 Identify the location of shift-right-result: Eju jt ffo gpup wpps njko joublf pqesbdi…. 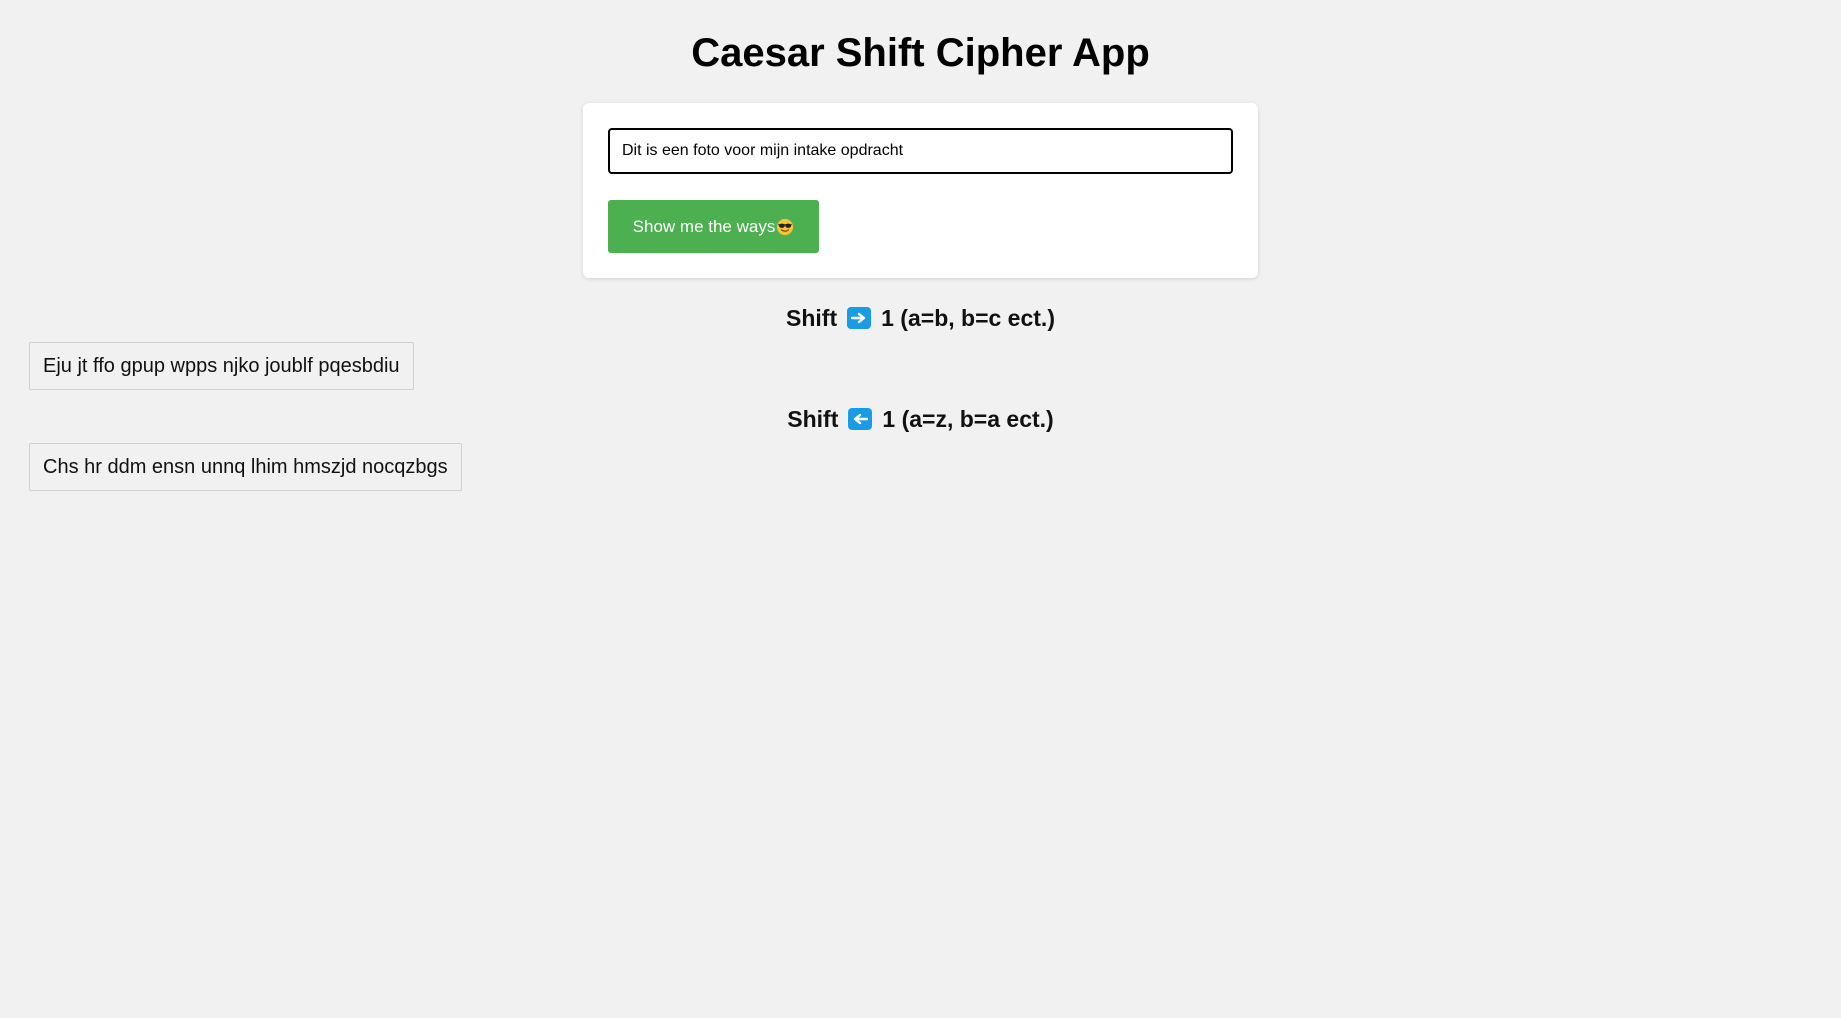
(221, 366).